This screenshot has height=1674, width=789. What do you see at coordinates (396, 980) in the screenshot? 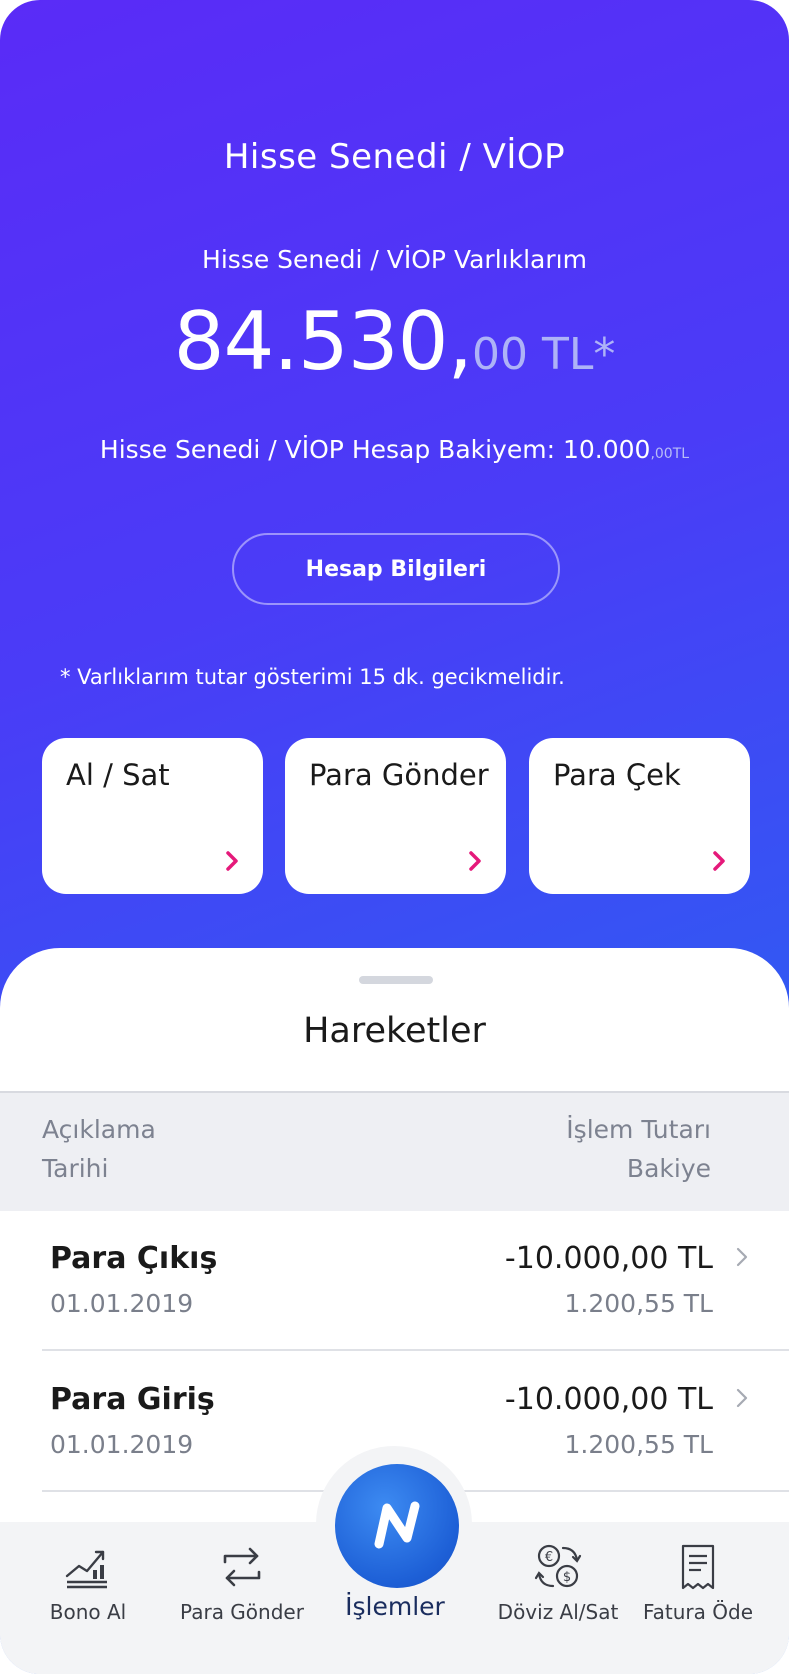
I see `sheet-drag-handle` at bounding box center [396, 980].